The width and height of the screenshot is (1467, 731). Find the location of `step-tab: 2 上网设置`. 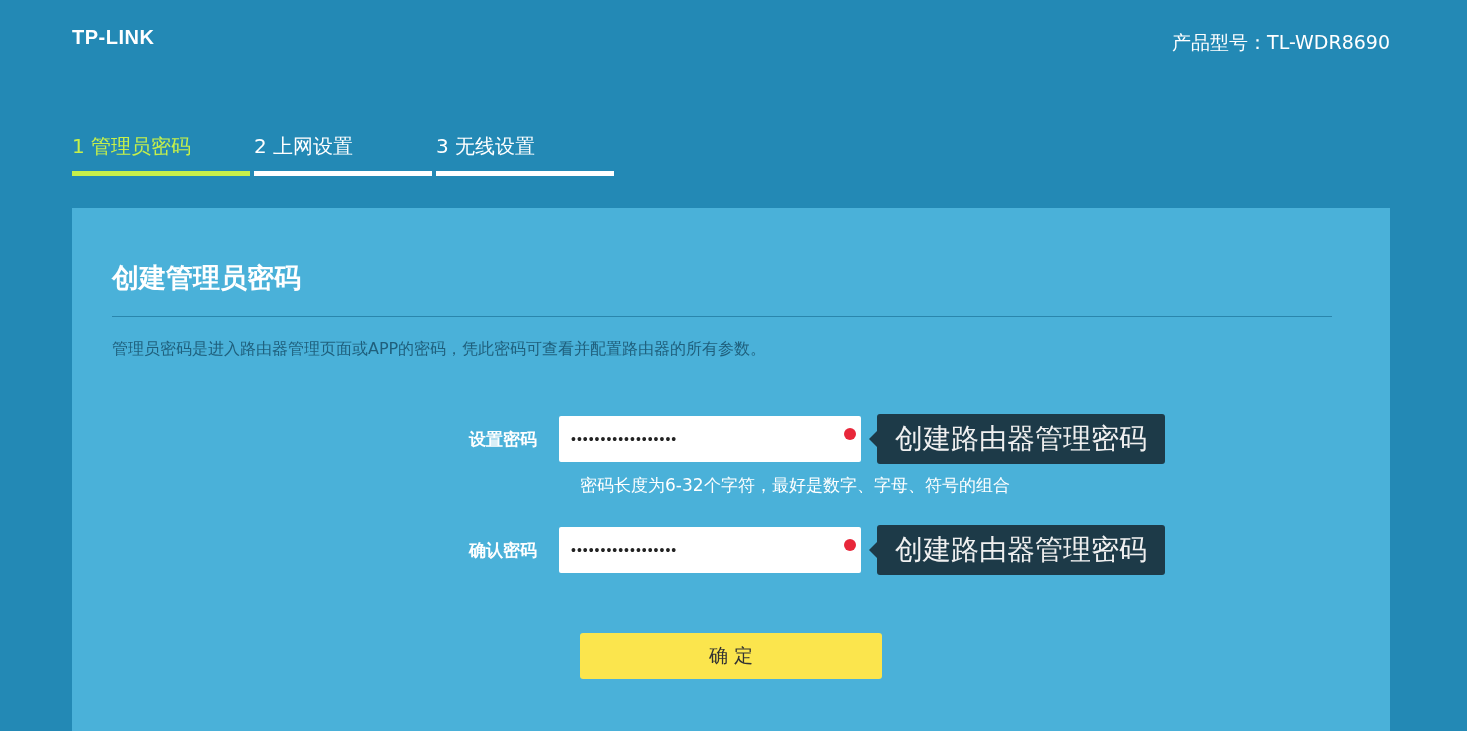

step-tab: 2 上网设置 is located at coordinates (343, 139).